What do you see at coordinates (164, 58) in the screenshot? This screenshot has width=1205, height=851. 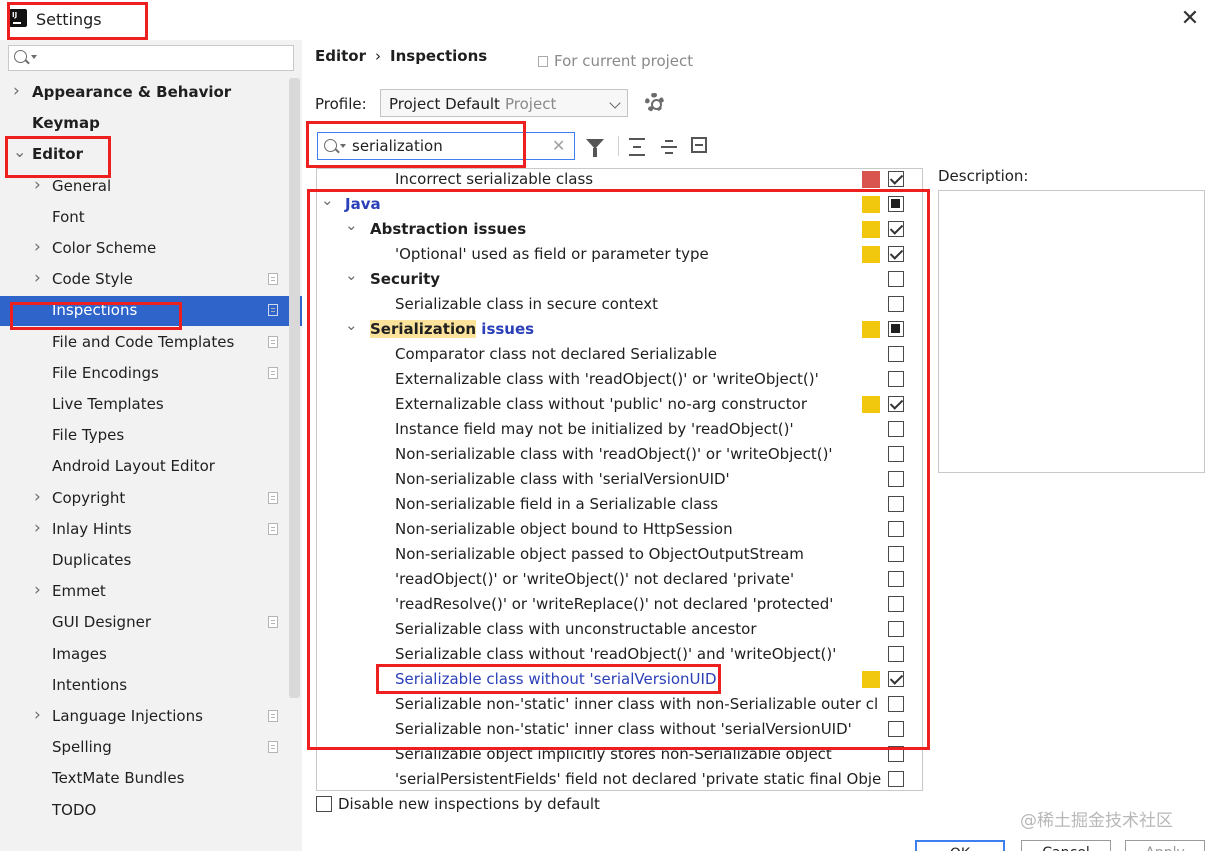 I see `sidebar-search-input` at bounding box center [164, 58].